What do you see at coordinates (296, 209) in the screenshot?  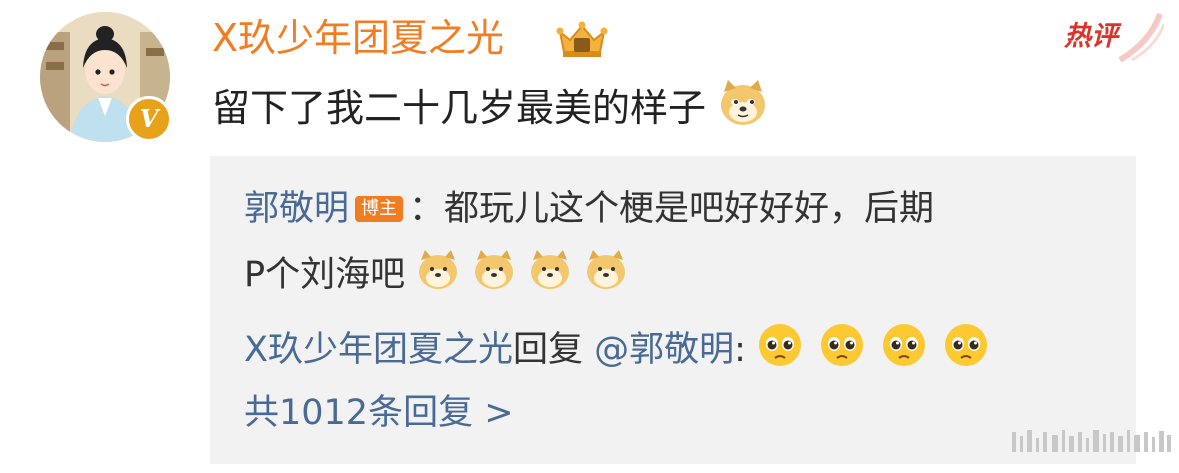 I see `reply-1-author: 郭敬明` at bounding box center [296, 209].